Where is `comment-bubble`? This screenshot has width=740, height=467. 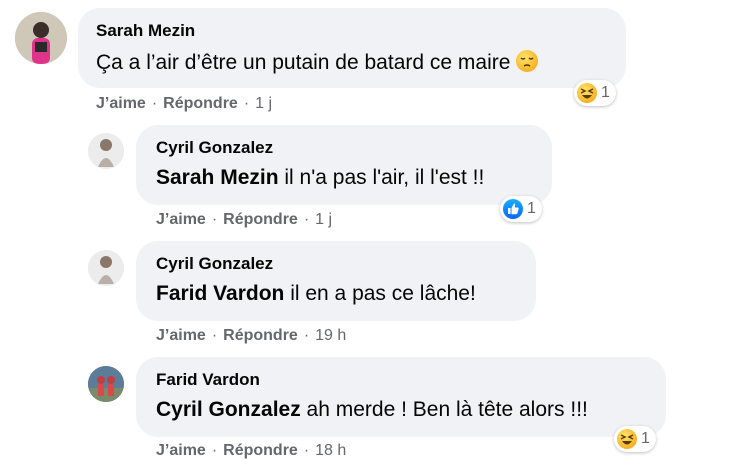
comment-bubble is located at coordinates (401, 397).